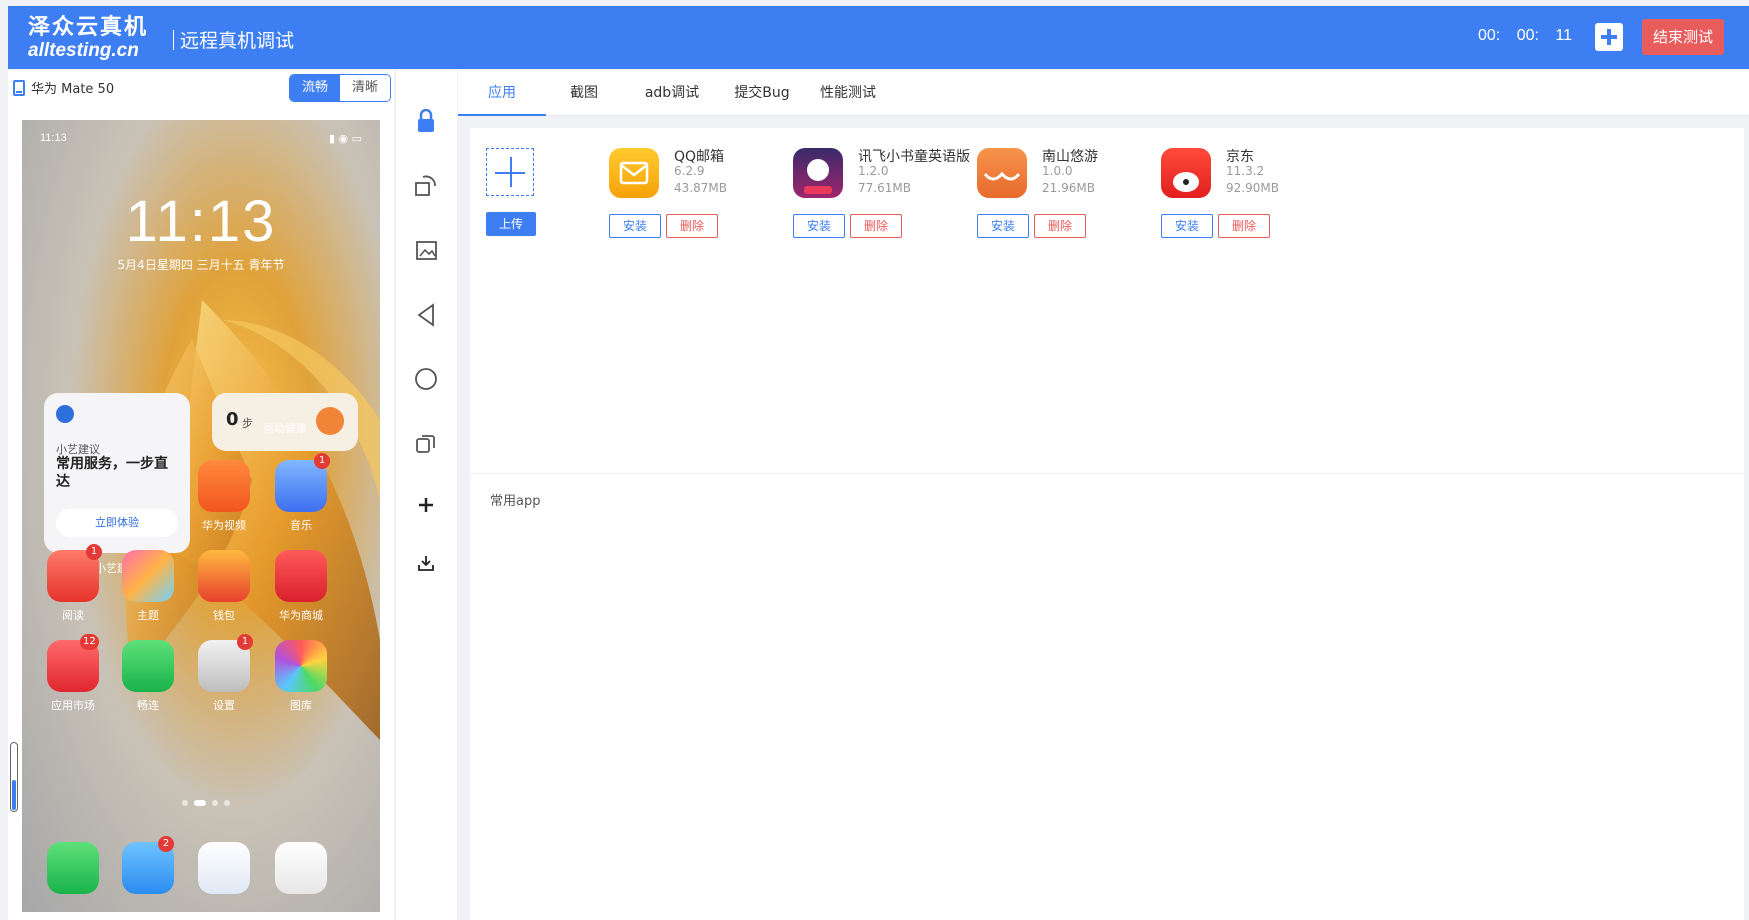 The width and height of the screenshot is (1749, 920). I want to click on app-label: 主题, so click(148, 615).